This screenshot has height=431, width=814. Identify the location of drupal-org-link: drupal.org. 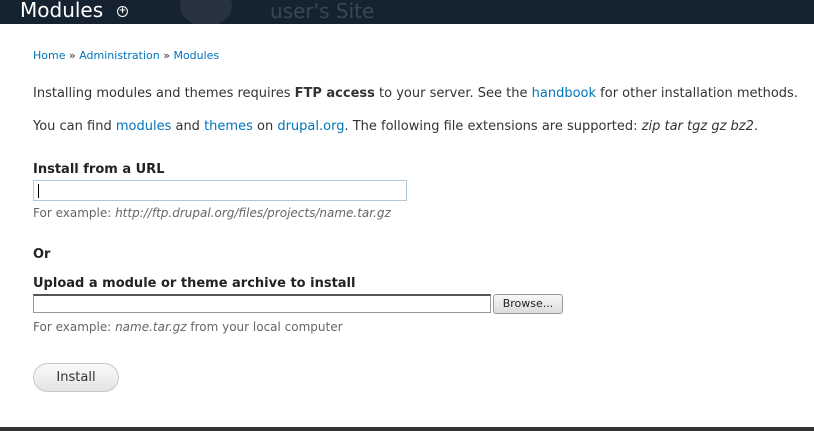
(310, 126).